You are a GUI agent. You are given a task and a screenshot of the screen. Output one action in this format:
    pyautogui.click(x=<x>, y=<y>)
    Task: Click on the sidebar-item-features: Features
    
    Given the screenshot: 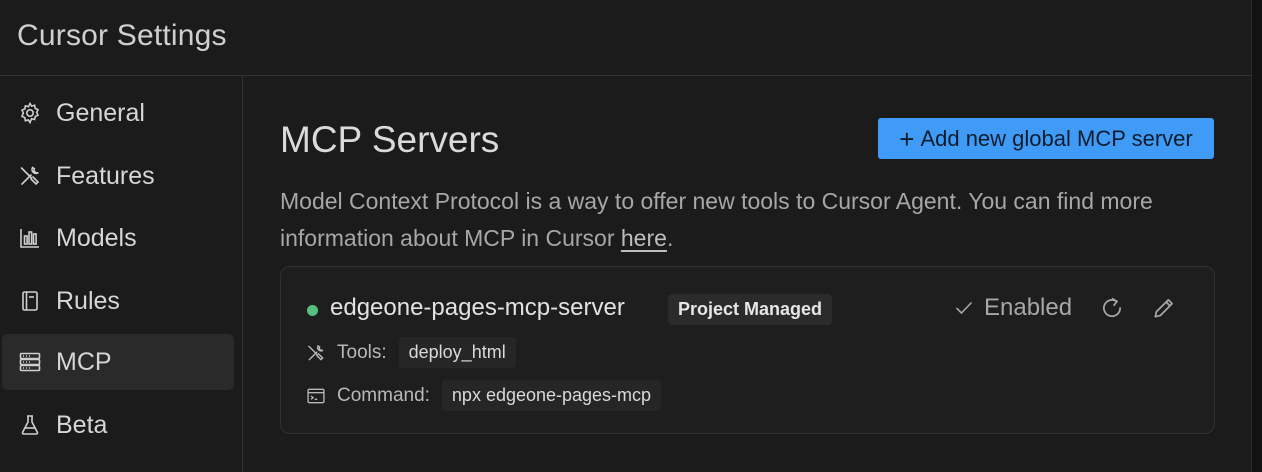 What is the action you would take?
    pyautogui.click(x=118, y=176)
    